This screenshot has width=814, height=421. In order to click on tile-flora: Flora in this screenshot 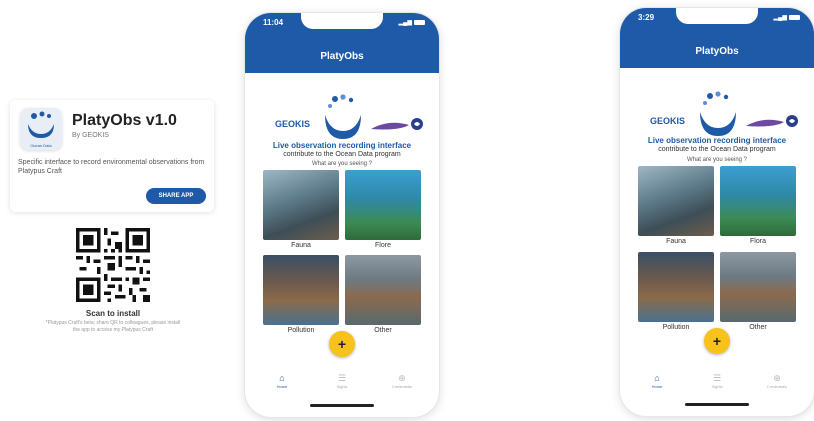, I will do `click(758, 205)`.